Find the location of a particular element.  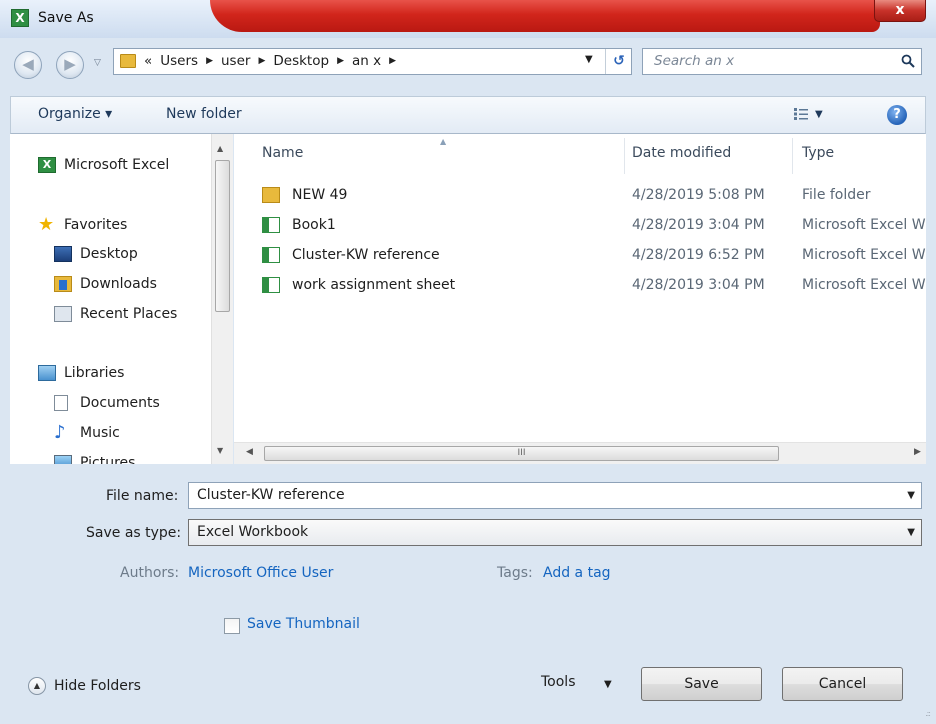

tags-label: Tags: is located at coordinates (515, 573).